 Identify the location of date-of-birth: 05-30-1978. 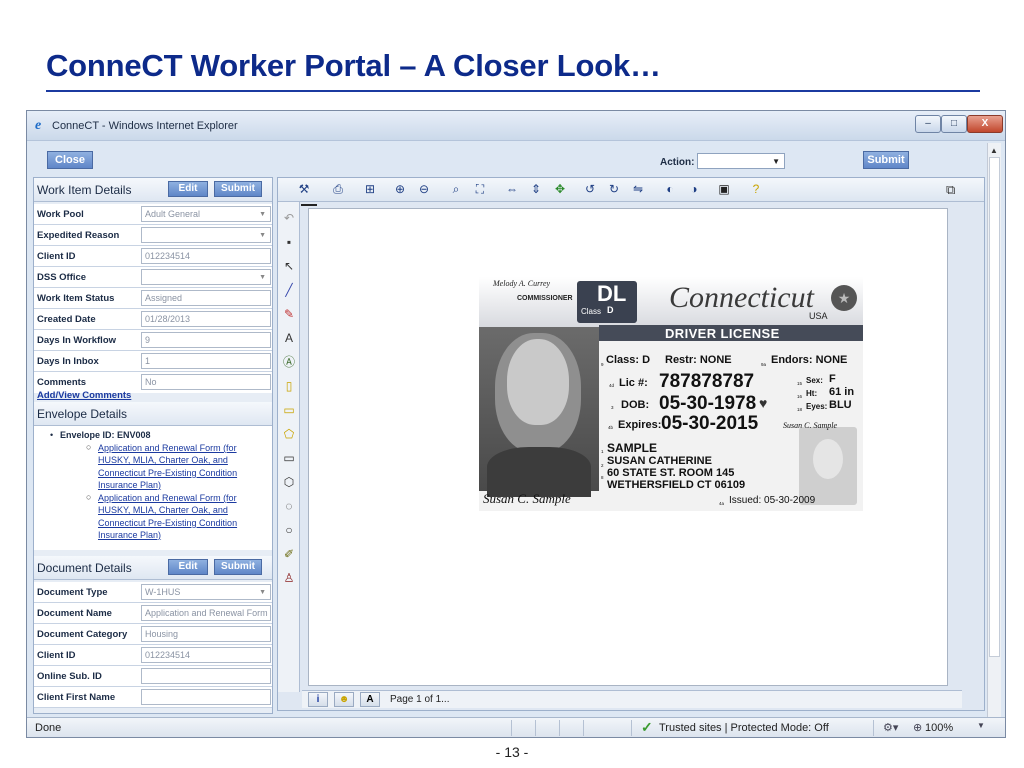
(708, 403).